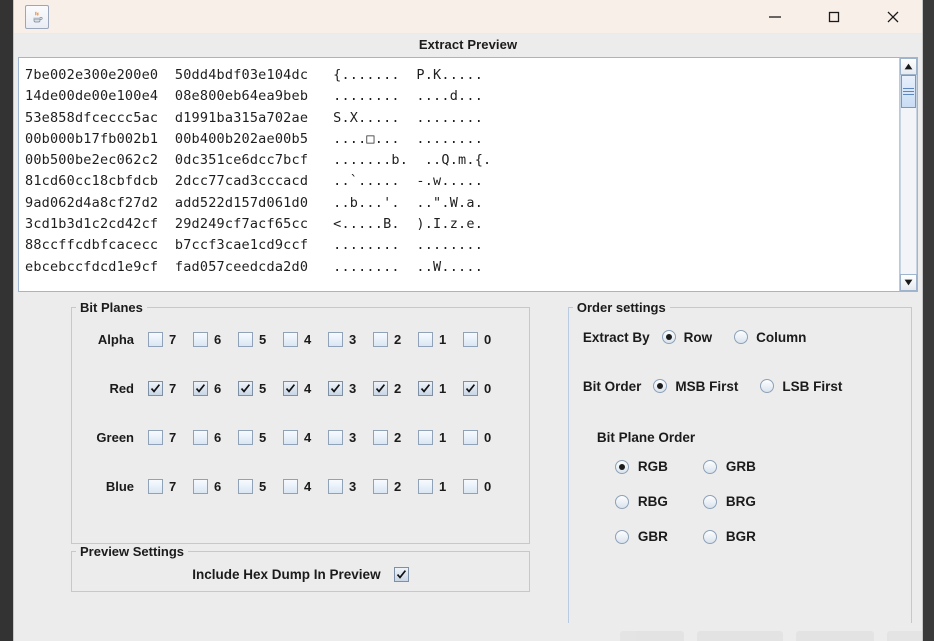  I want to click on bit-plane-order-grb: GRB, so click(746, 466).